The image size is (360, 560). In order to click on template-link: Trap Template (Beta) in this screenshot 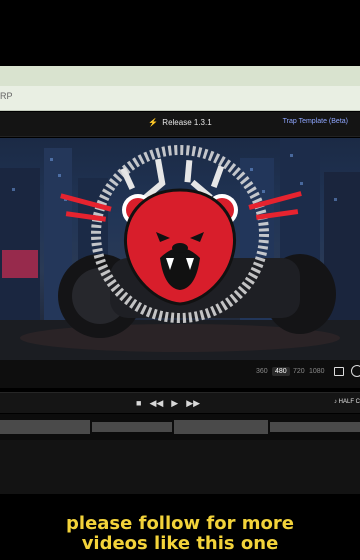, I will do `click(315, 121)`.